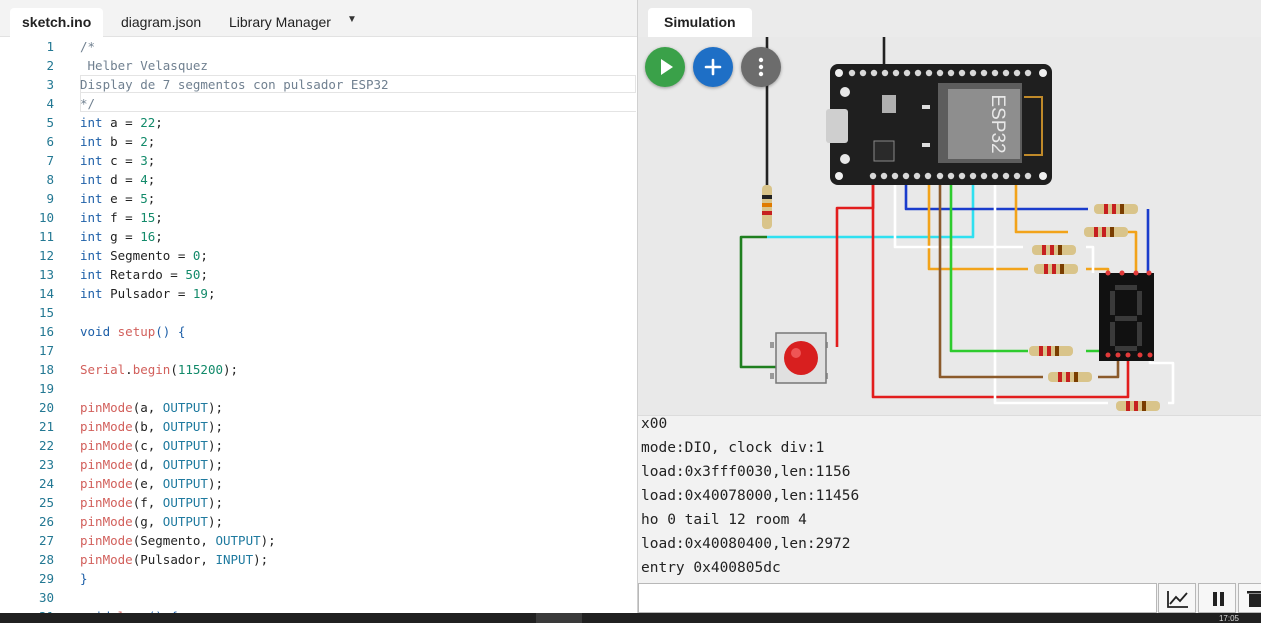  I want to click on wire-orange-mid, so click(1018, 225).